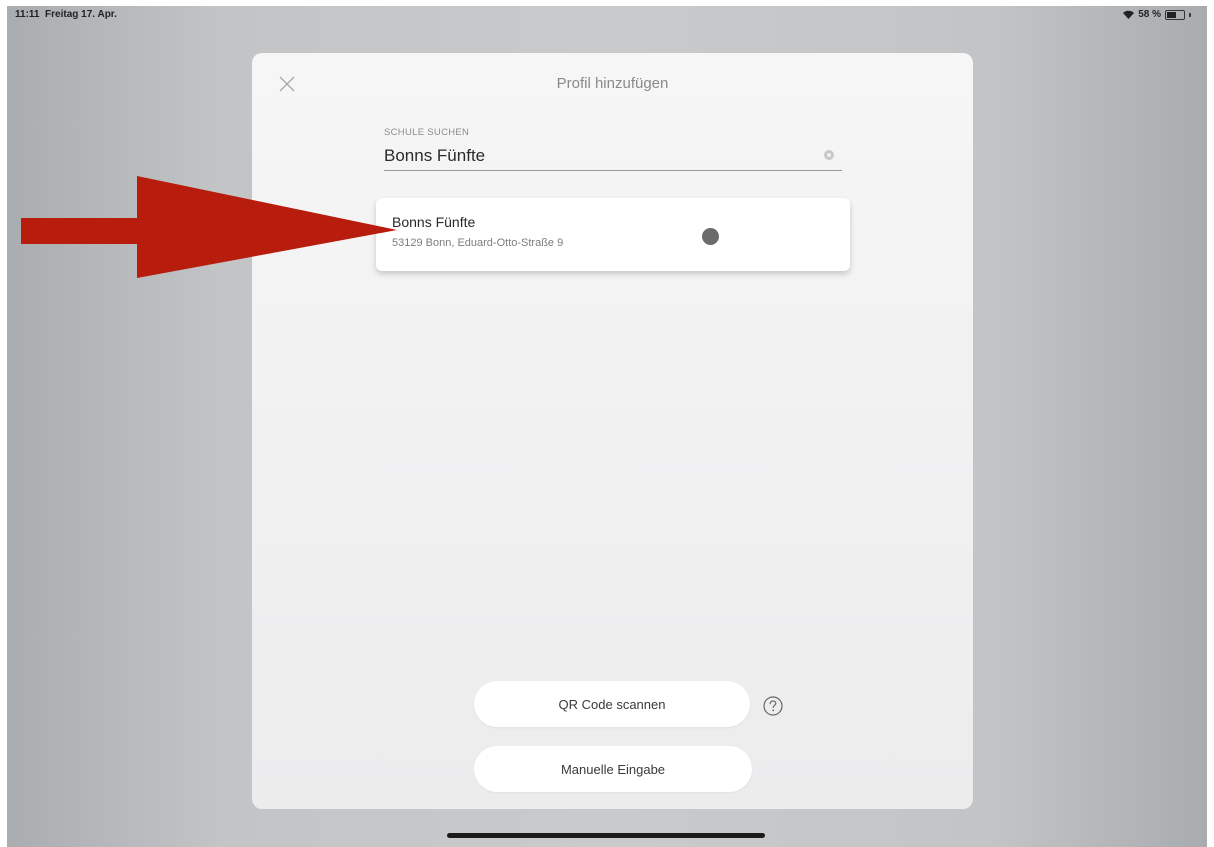 Image resolution: width=1214 pixels, height=847 pixels. I want to click on status-time-value: 11:11, so click(27, 14).